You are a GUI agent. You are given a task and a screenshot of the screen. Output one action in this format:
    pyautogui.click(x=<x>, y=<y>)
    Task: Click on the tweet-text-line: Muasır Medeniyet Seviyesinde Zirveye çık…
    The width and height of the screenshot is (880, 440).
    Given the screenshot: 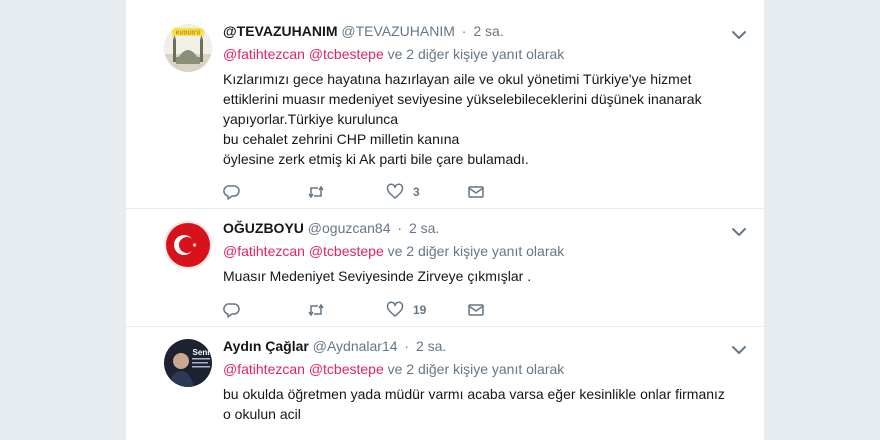 What is the action you would take?
    pyautogui.click(x=377, y=276)
    